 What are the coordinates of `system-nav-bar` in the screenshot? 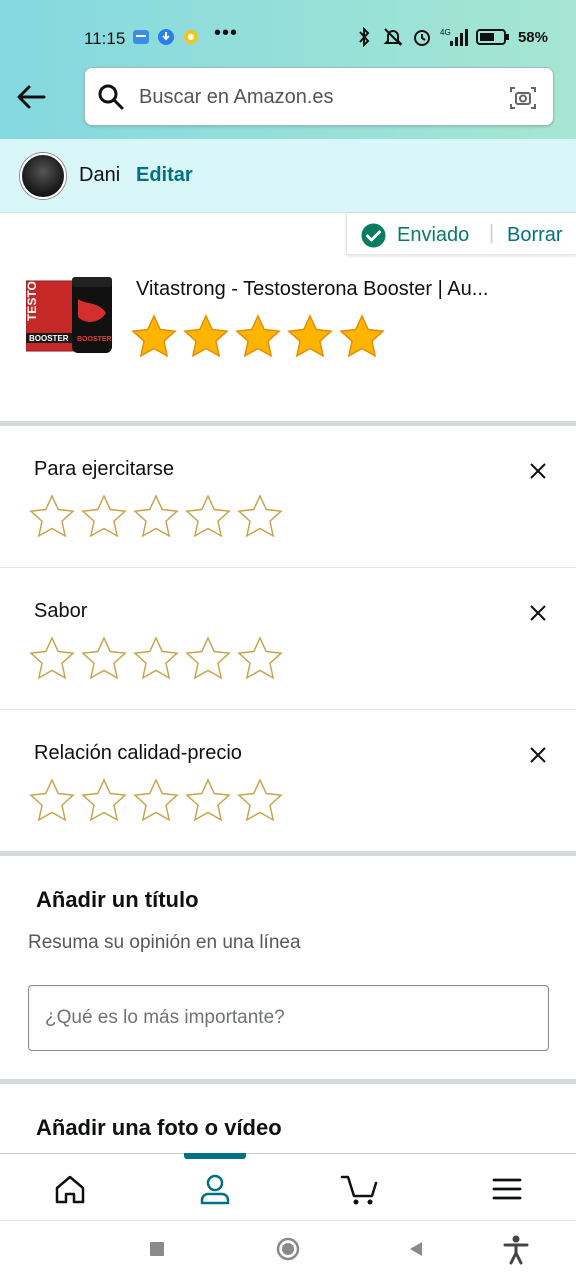 It's located at (288, 1250).